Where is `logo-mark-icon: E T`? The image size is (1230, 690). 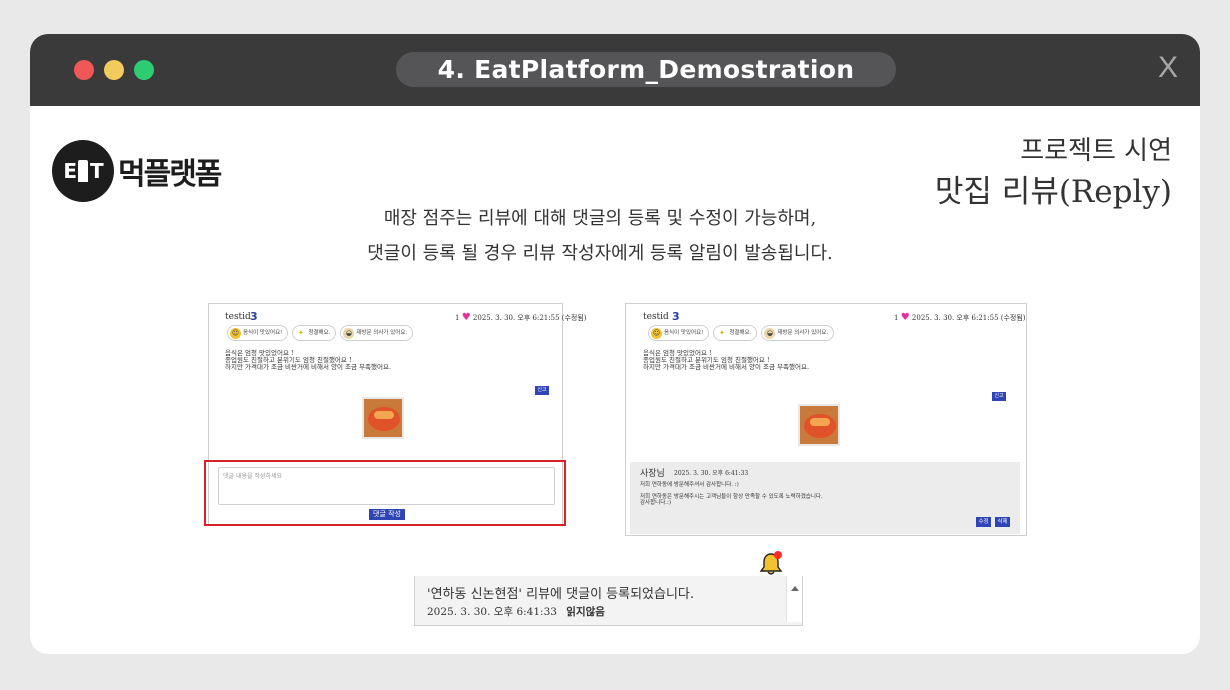 logo-mark-icon: E T is located at coordinates (83, 171).